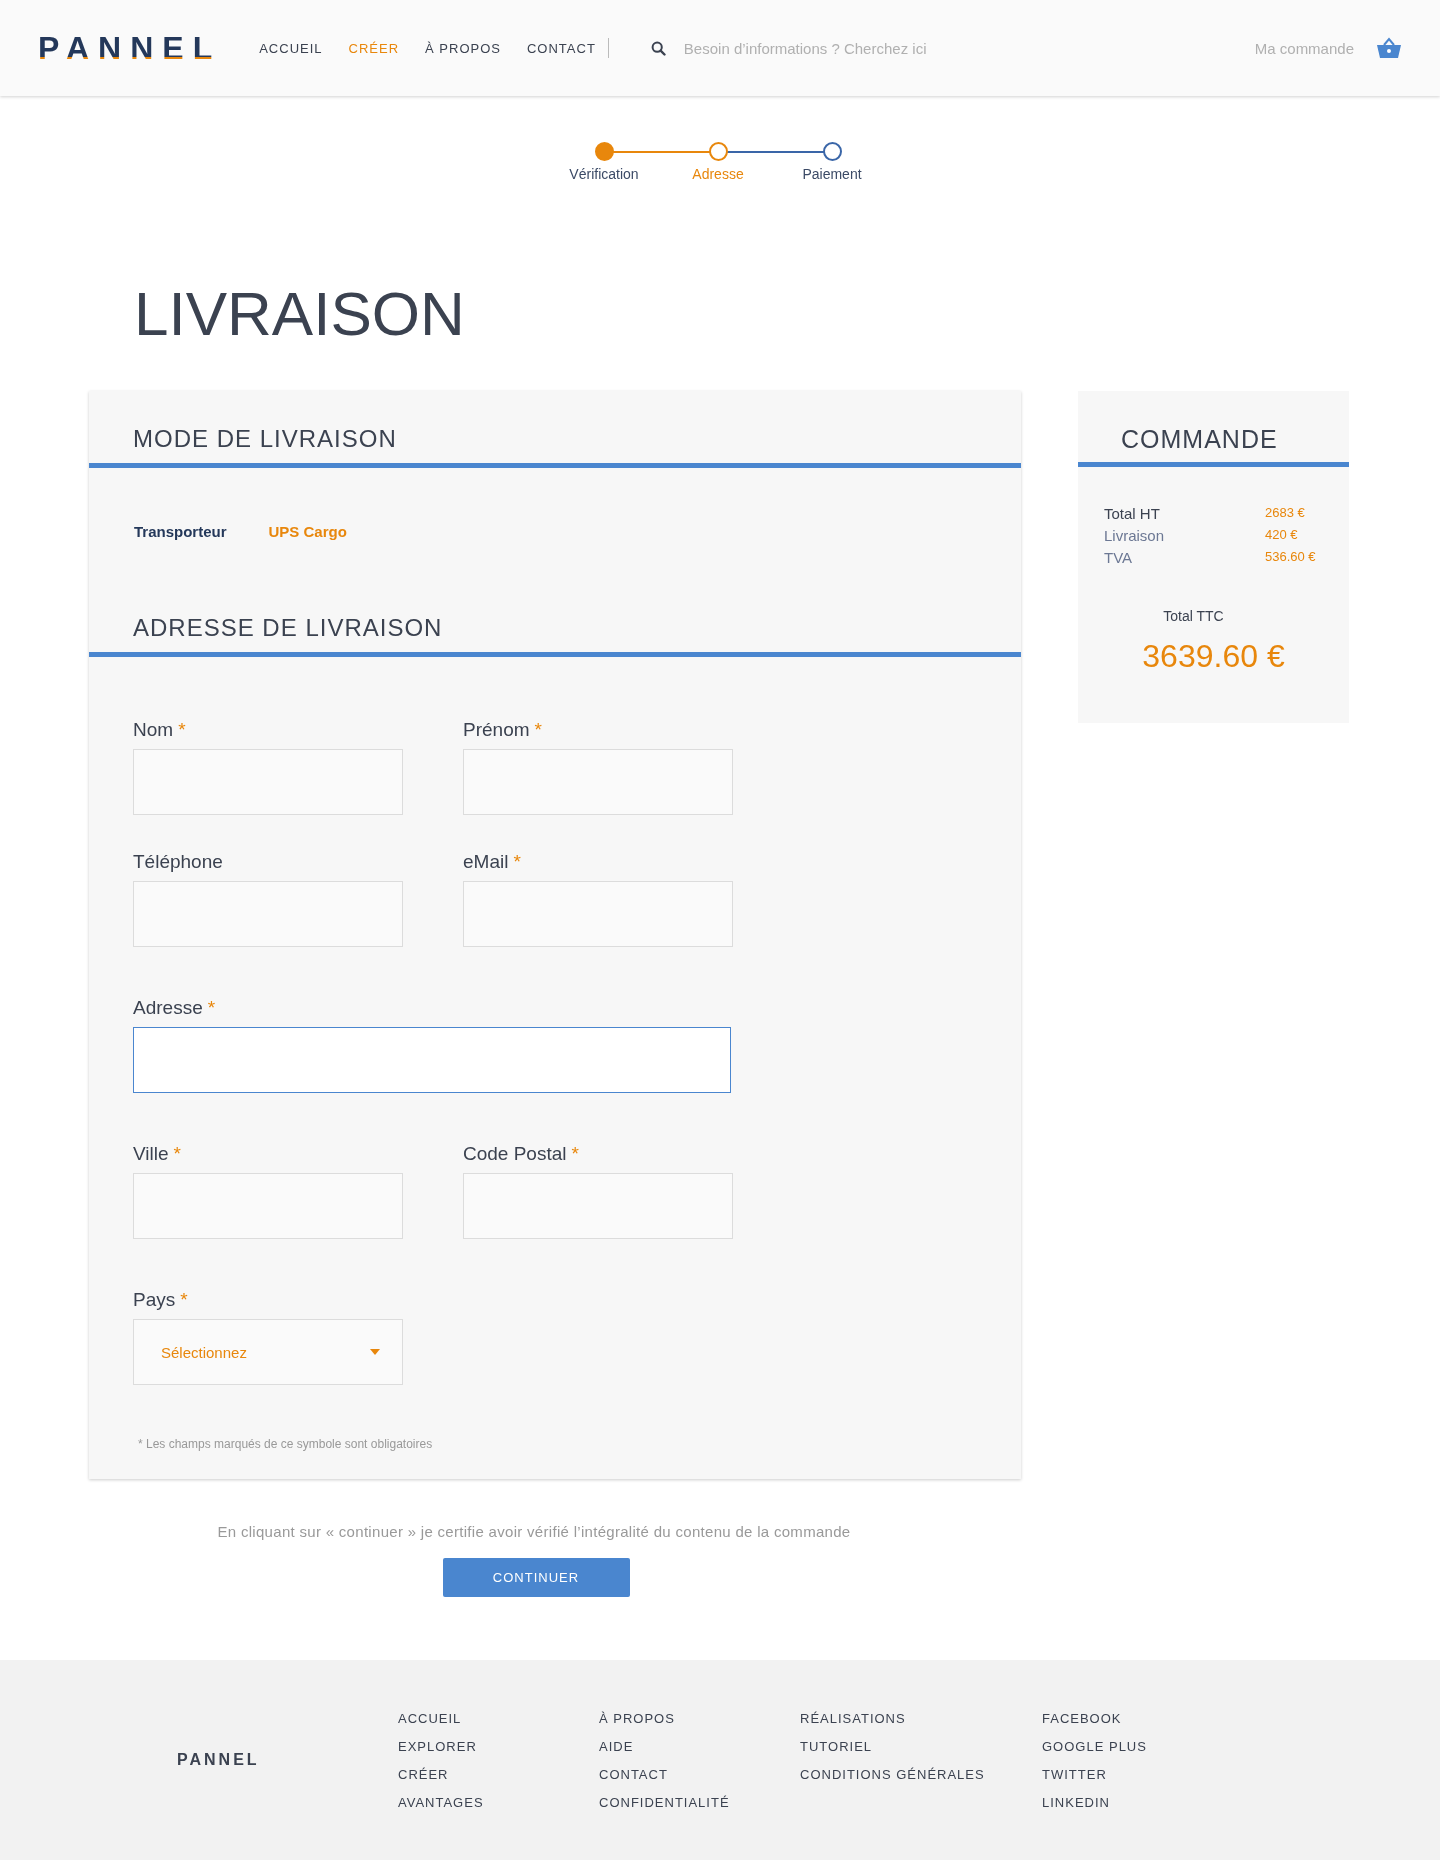 This screenshot has height=1860, width=1440. I want to click on field-label: Prénom, so click(496, 730).